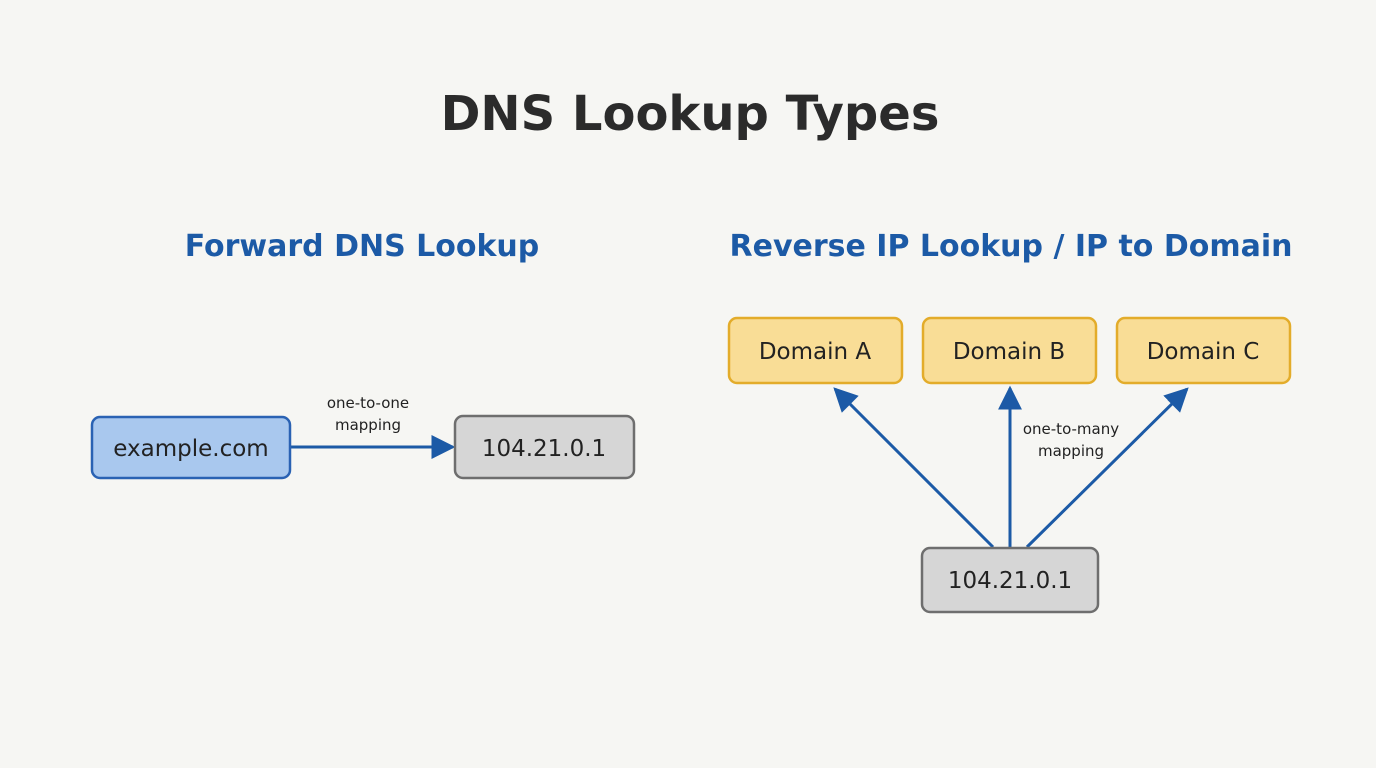  What do you see at coordinates (1107, 468) in the screenshot?
I see `reverse-arrow-domain-c` at bounding box center [1107, 468].